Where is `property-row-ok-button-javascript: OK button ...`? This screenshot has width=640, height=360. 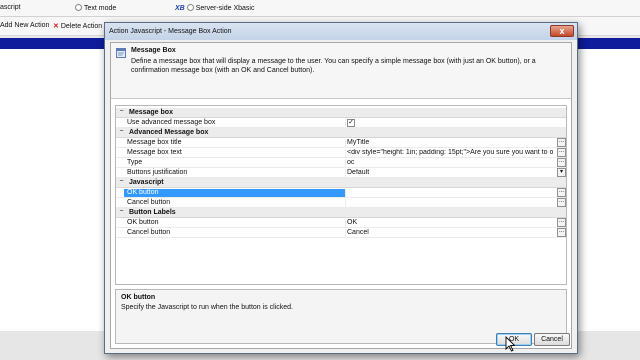 property-row-ok-button-javascript: OK button ... is located at coordinates (341, 193).